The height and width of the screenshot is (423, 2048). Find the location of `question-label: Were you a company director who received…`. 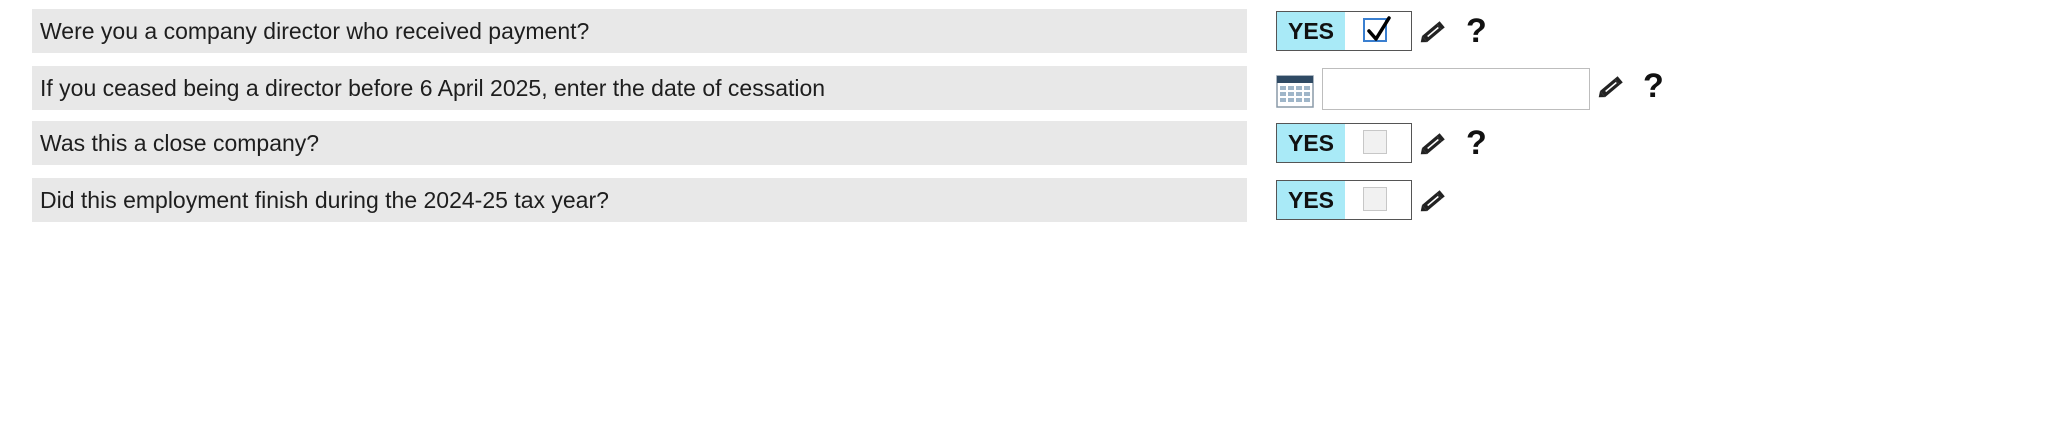

question-label: Were you a company director who received… is located at coordinates (639, 31).